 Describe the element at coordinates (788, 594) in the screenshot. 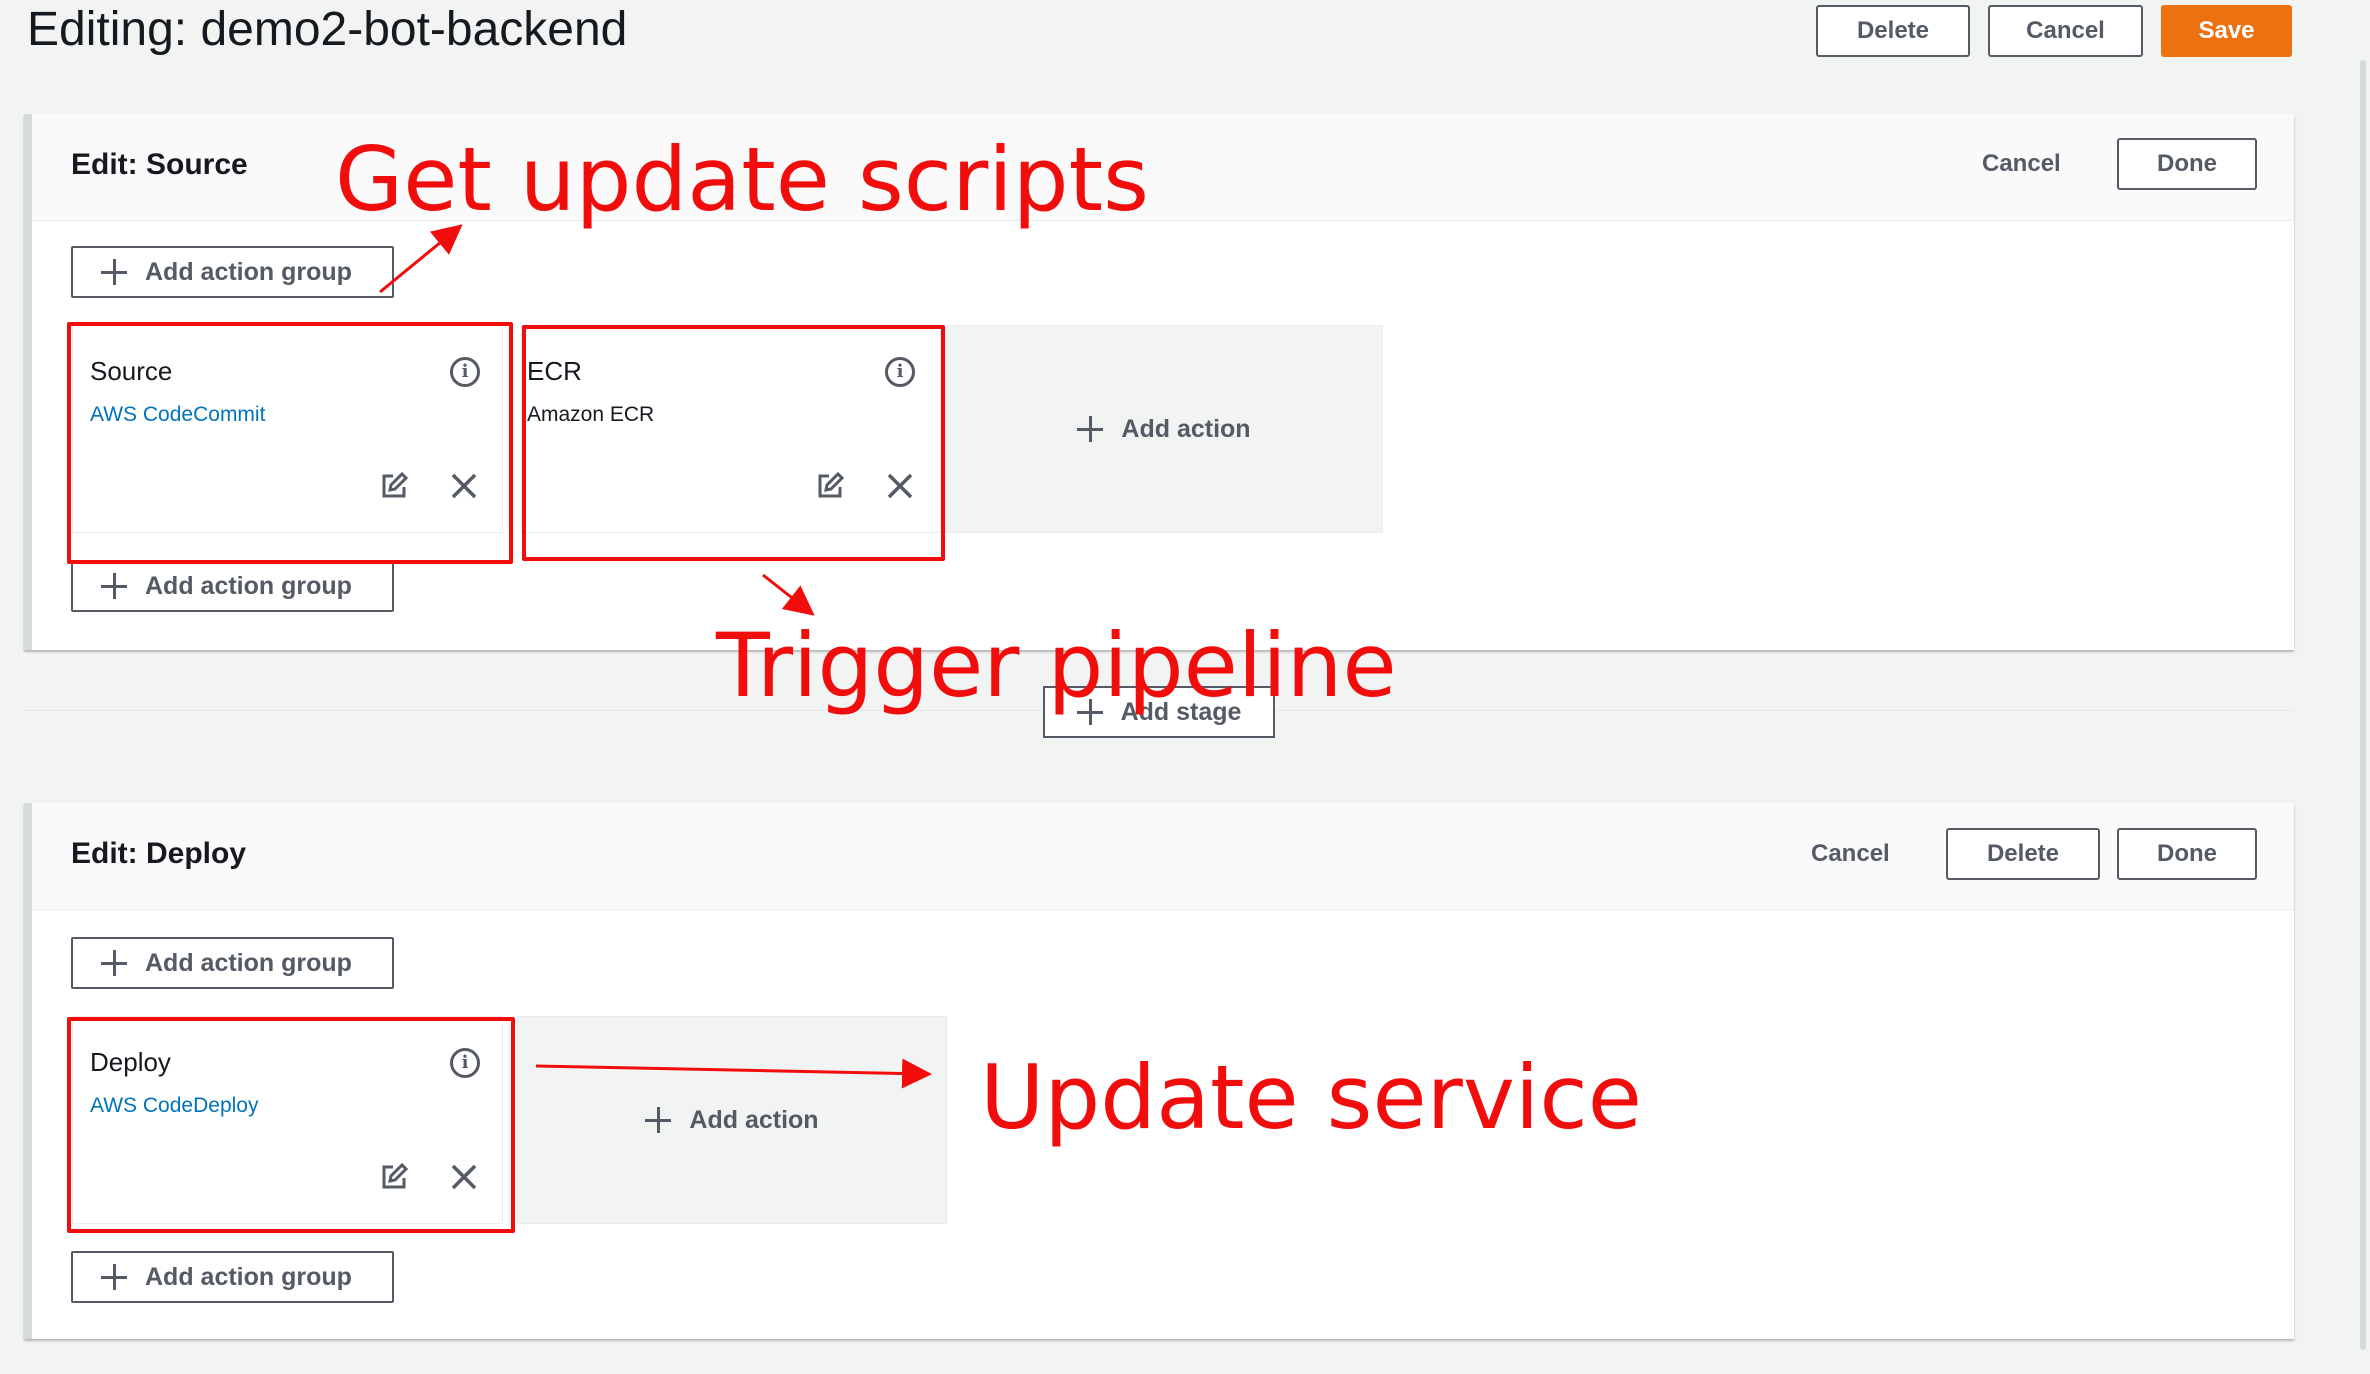

I see `arrow-to-trigger-pipeline` at that location.